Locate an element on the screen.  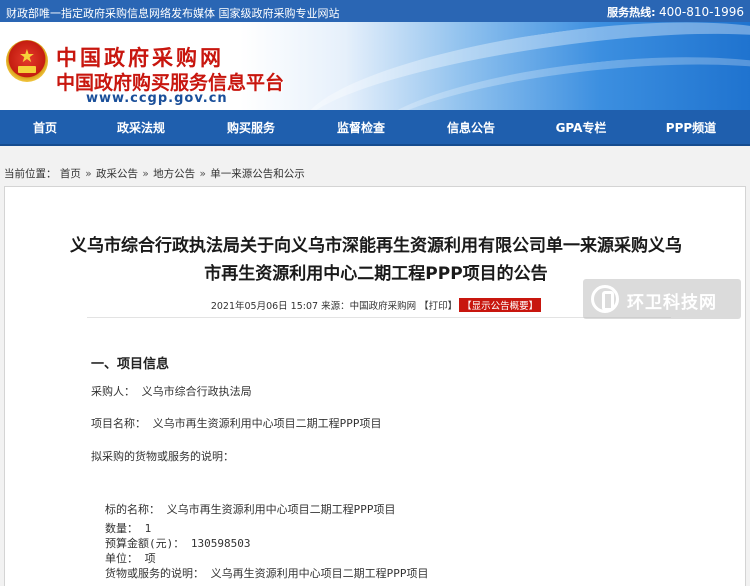
nav-item-announcements: 信息公告 is located at coordinates (471, 128).